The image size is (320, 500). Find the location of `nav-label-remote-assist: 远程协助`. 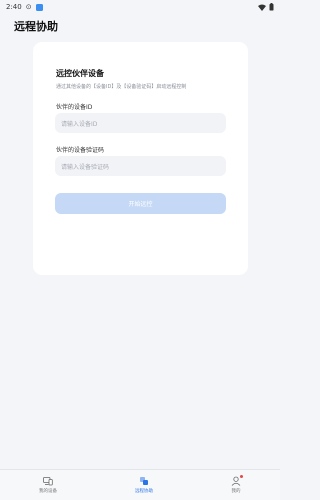

nav-label-remote-assist: 远程协助 is located at coordinates (144, 491).